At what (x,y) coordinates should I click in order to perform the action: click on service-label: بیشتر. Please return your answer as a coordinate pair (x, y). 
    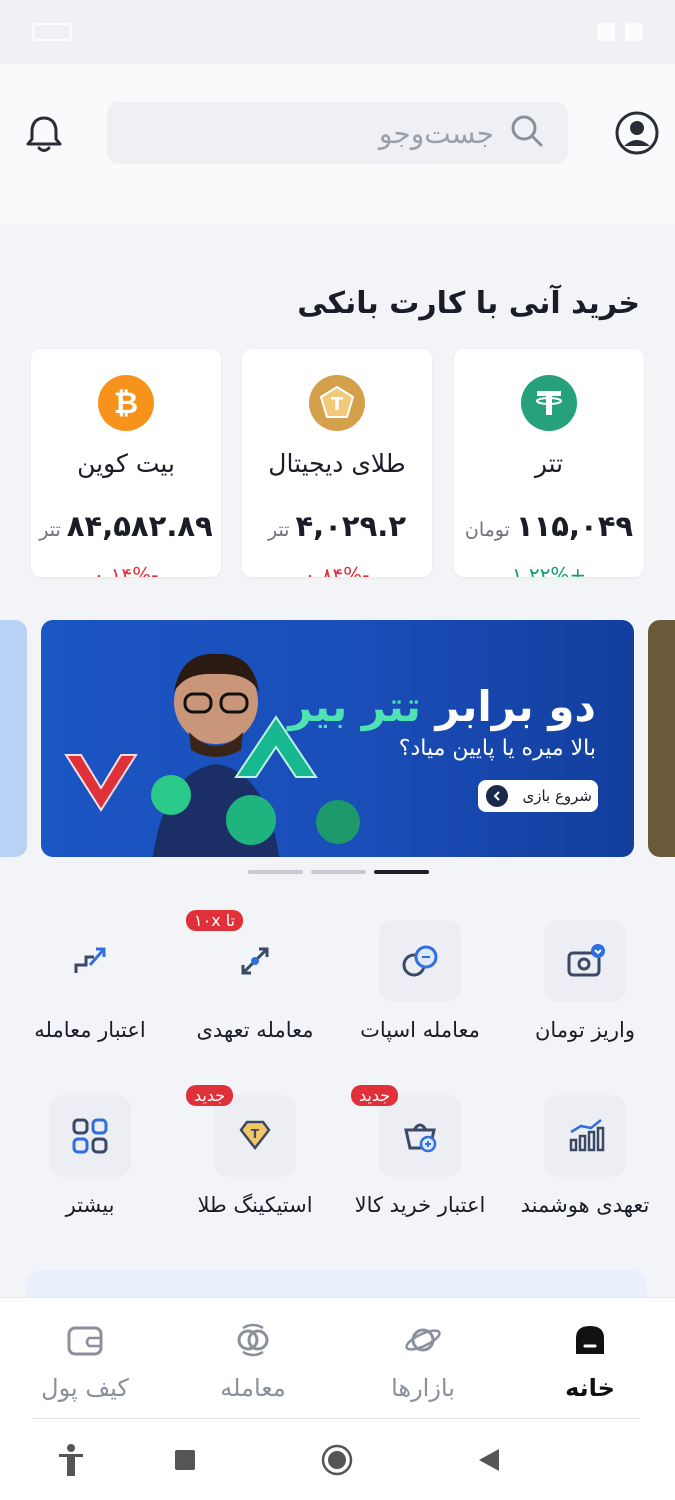
    Looking at the image, I should click on (90, 1205).